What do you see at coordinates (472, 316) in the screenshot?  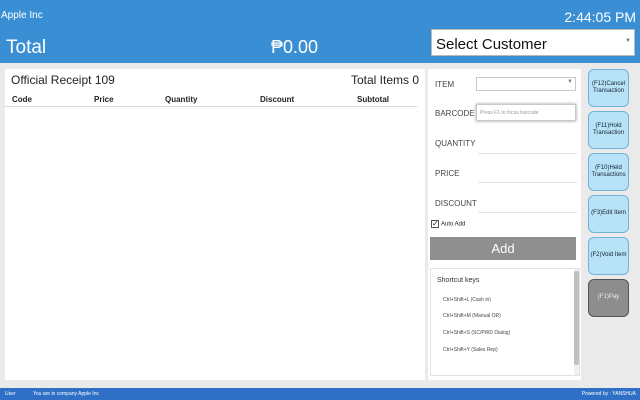 I see `shortcut-manual-or: Ctrl+Shift+M (Manual OR)` at bounding box center [472, 316].